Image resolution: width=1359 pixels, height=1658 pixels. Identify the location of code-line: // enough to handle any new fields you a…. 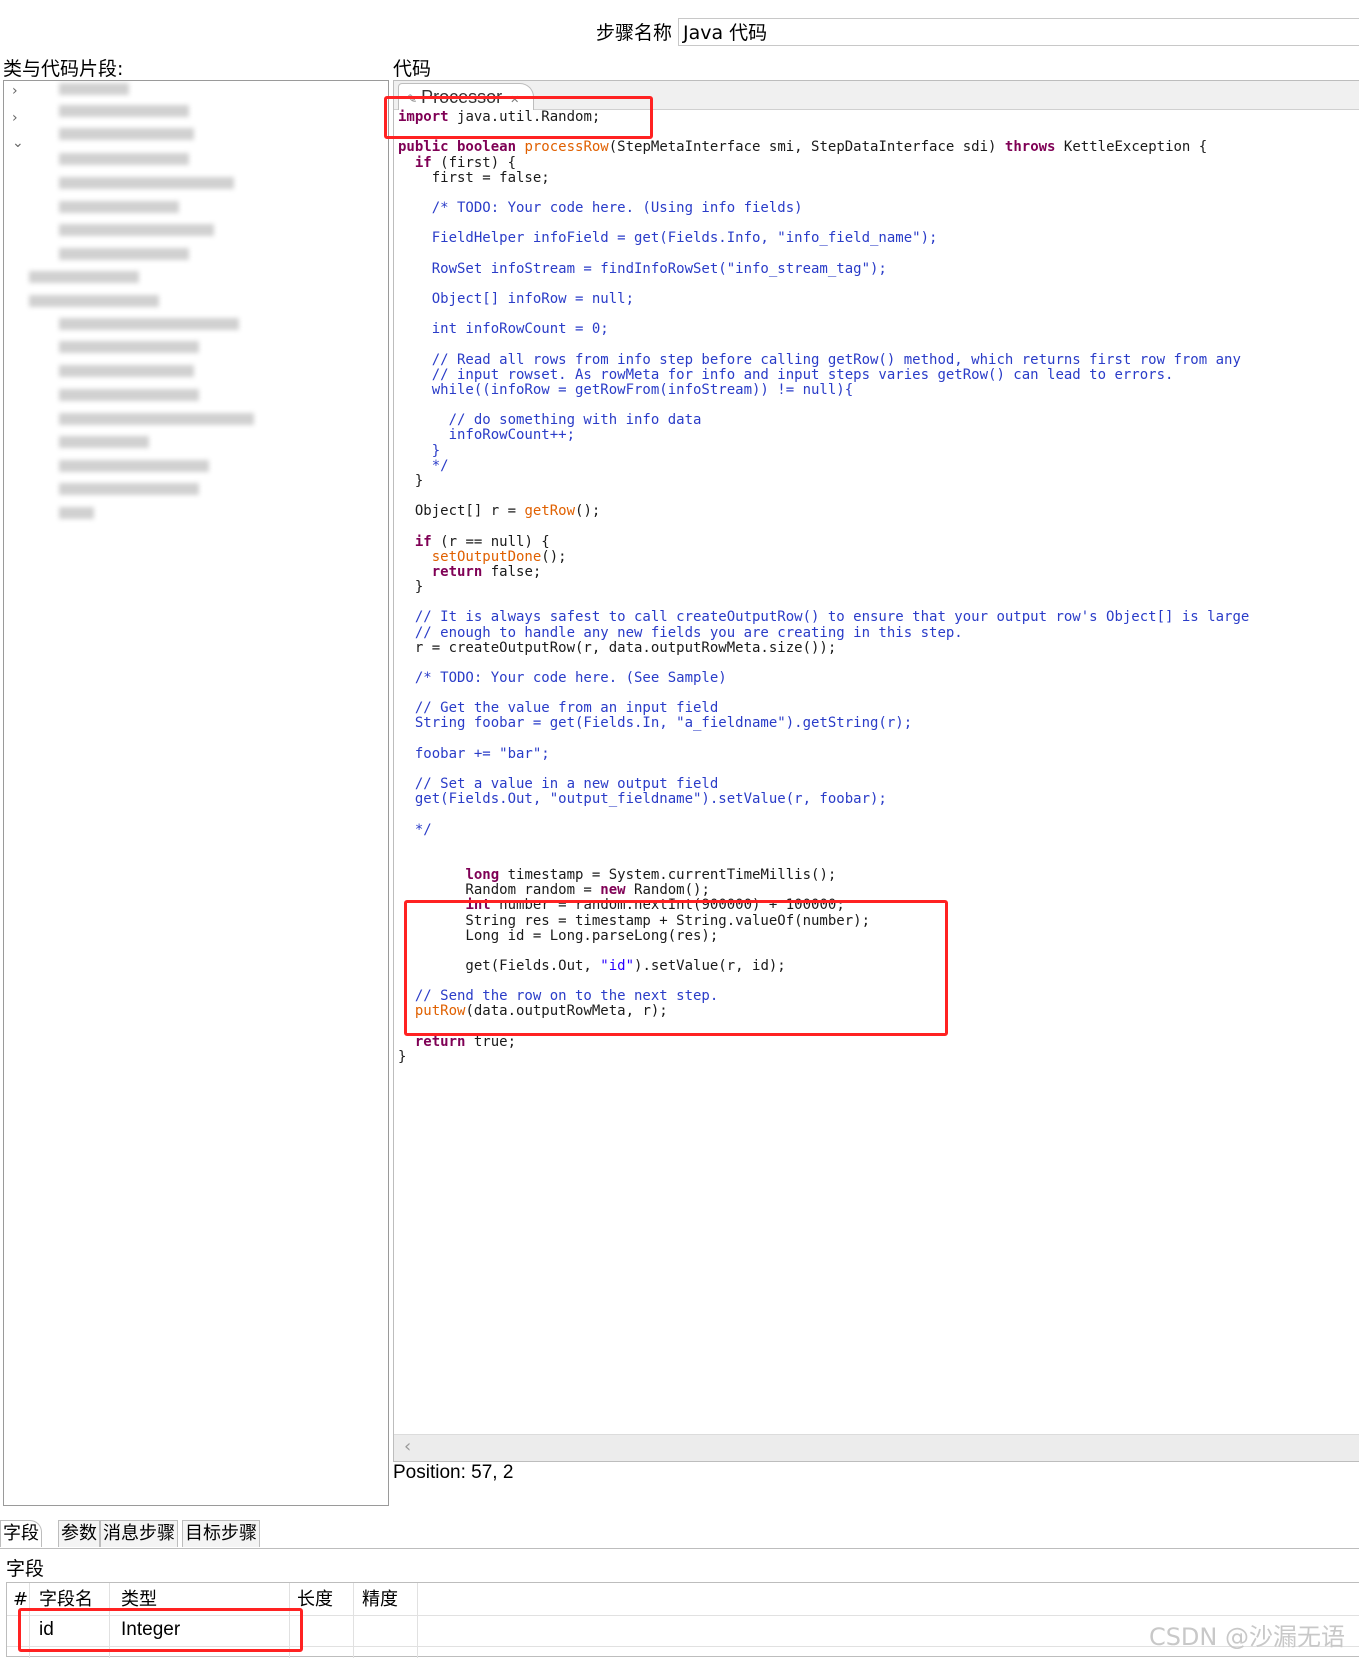
(680, 633).